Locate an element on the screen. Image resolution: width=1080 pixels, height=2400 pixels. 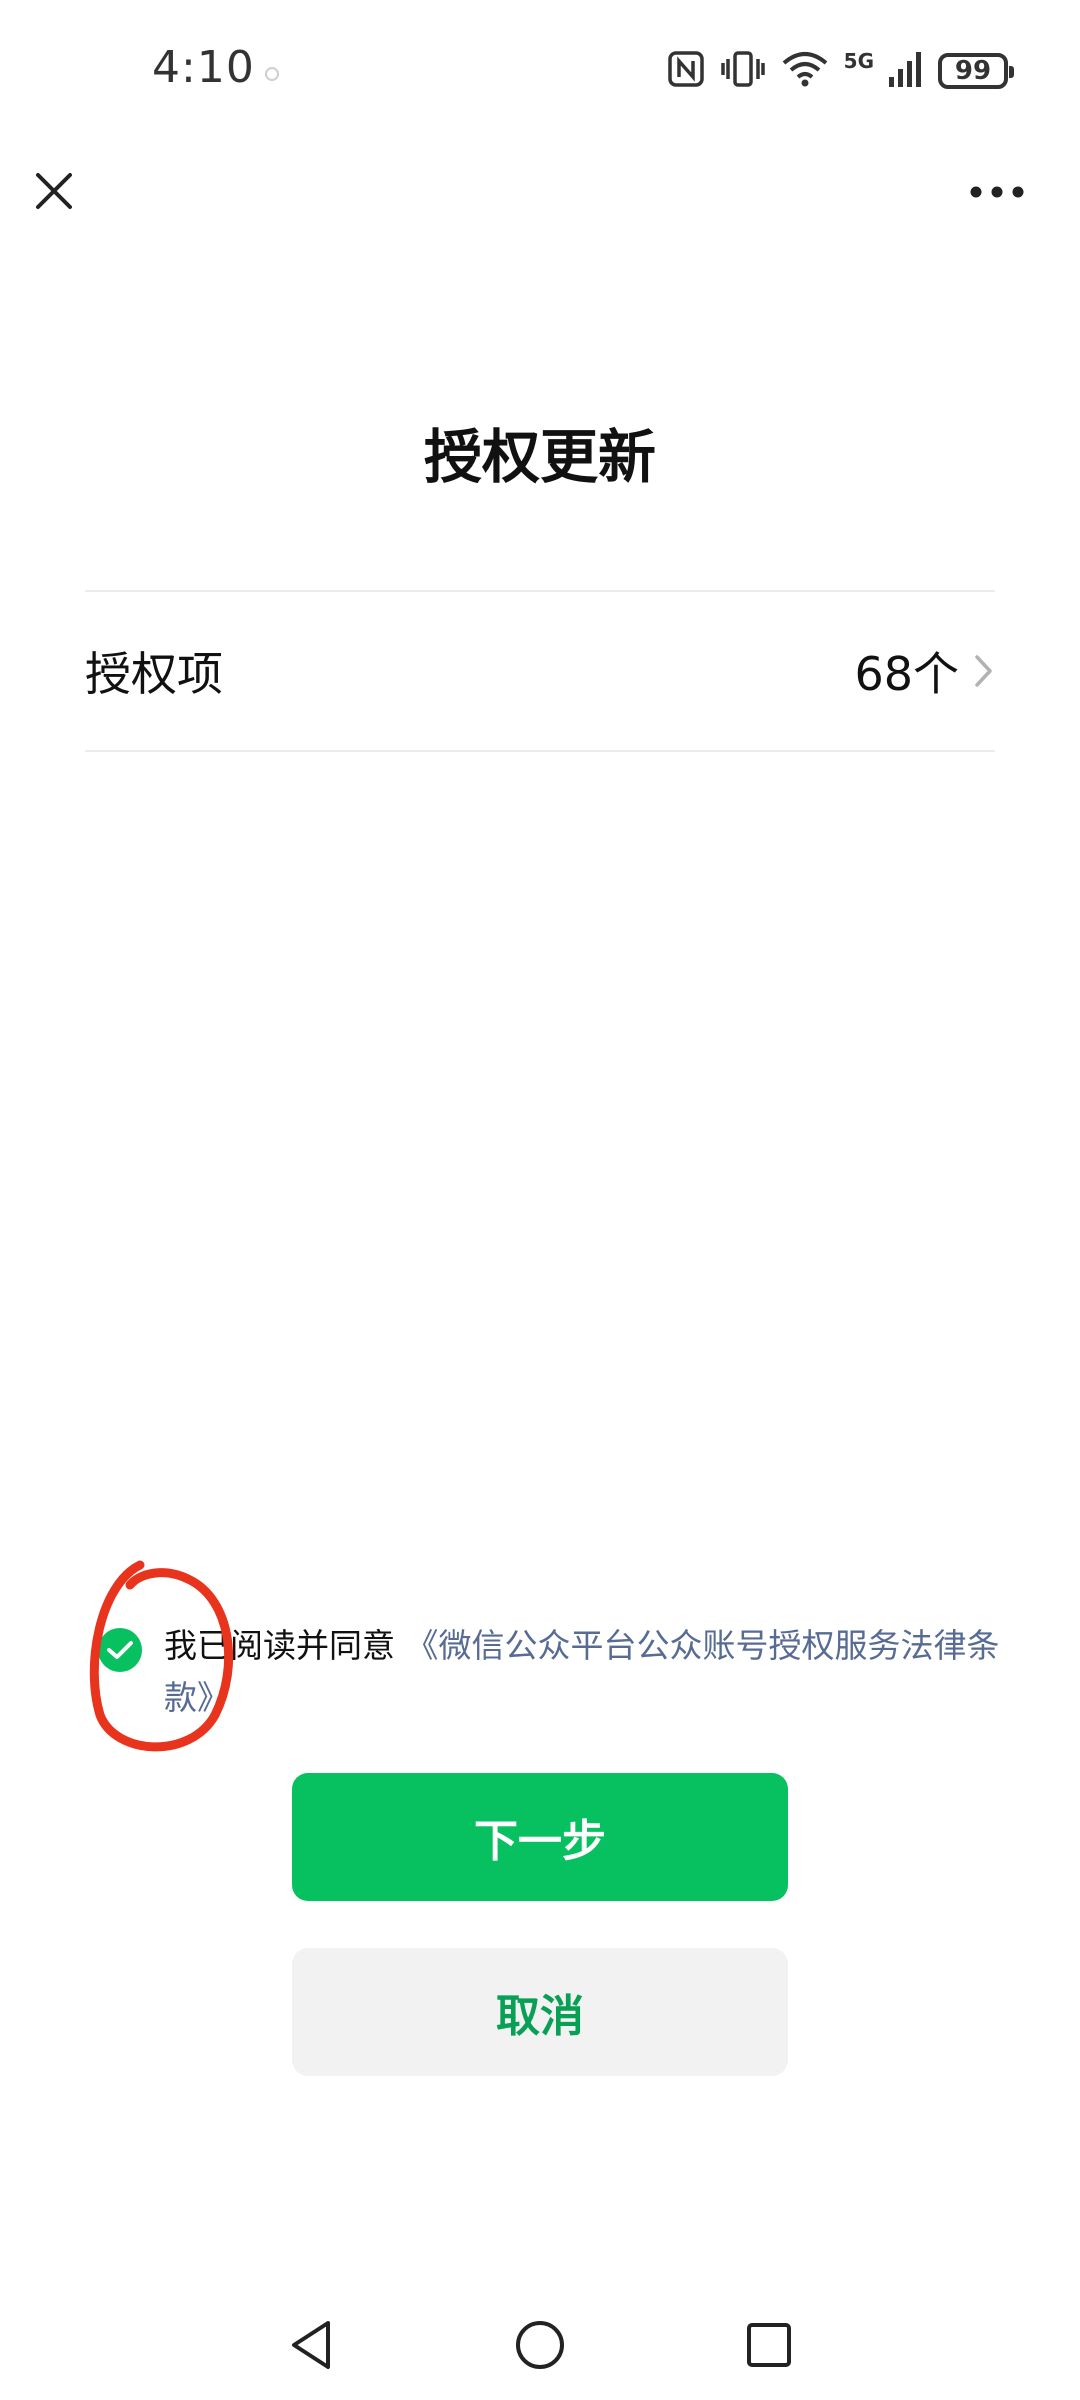
chevron-right-icon is located at coordinates (983, 671).